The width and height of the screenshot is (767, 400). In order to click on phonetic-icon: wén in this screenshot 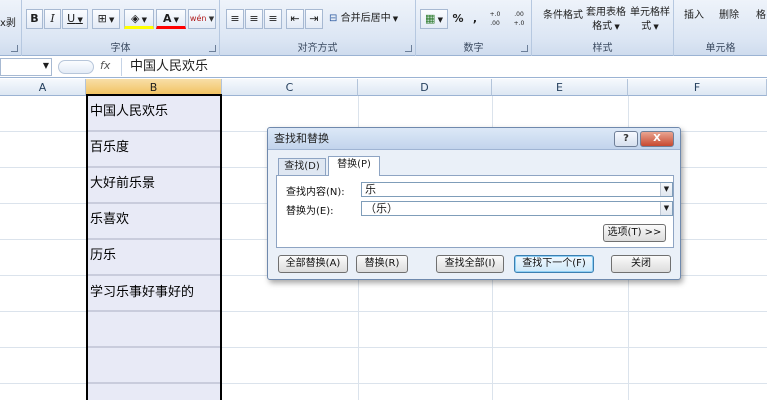, I will do `click(198, 18)`.